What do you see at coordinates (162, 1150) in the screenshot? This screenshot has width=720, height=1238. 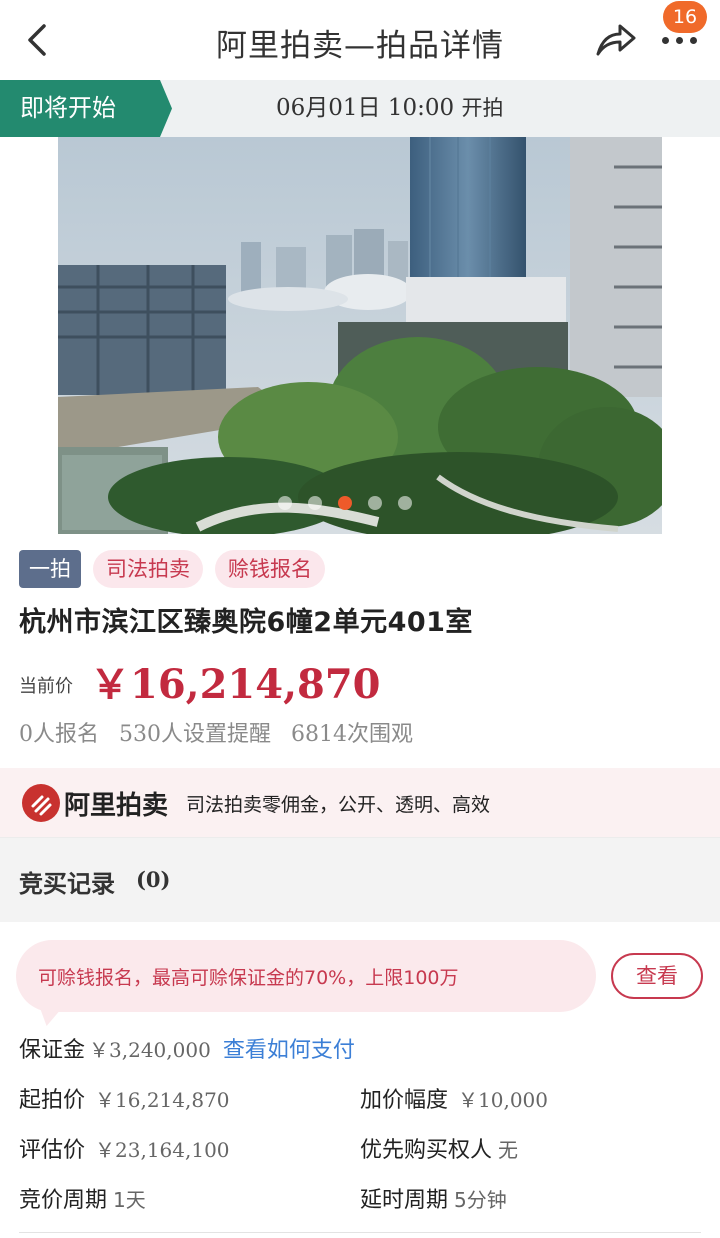 I see `appraisal-value: ￥23,164,100` at bounding box center [162, 1150].